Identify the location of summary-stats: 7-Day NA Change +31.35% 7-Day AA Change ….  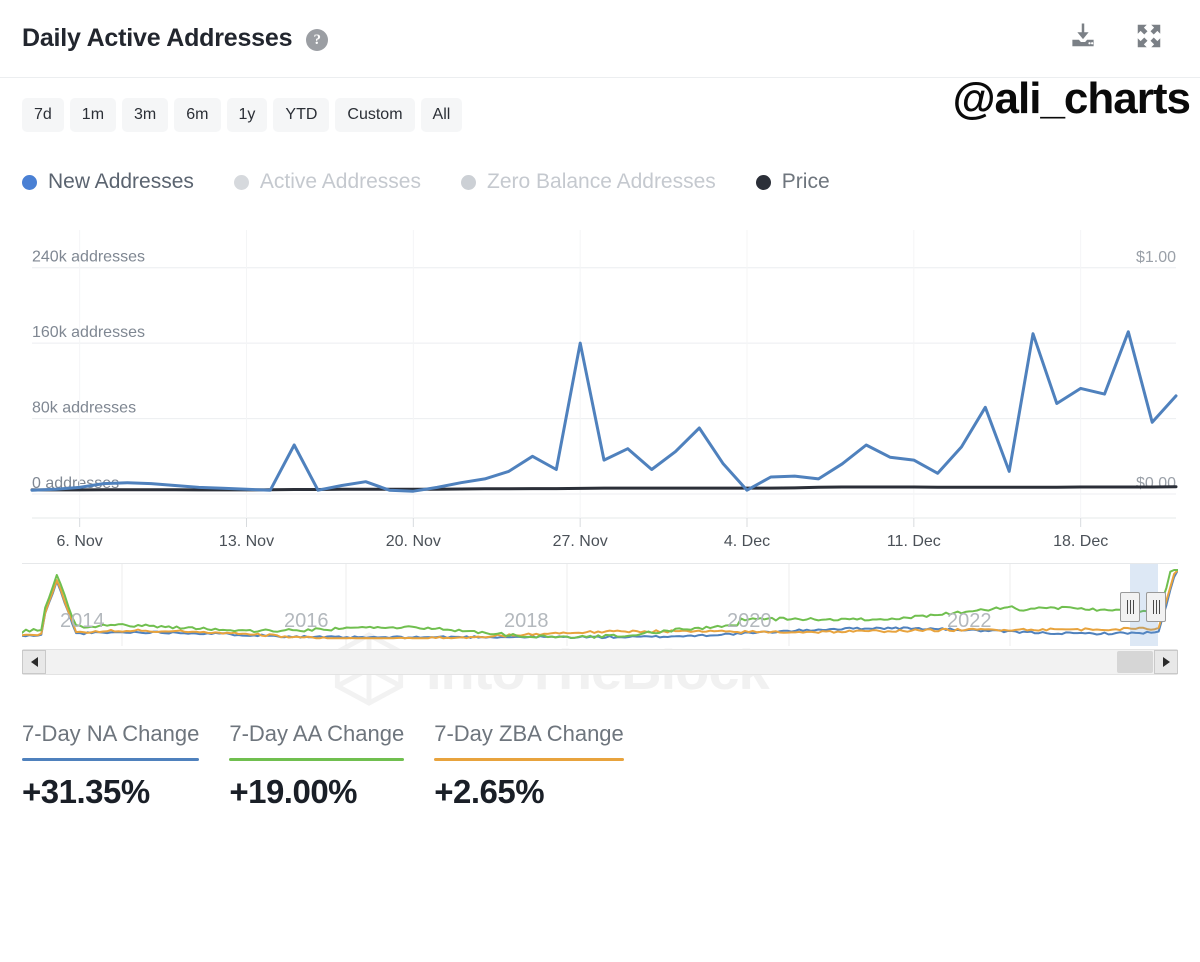
(600, 743).